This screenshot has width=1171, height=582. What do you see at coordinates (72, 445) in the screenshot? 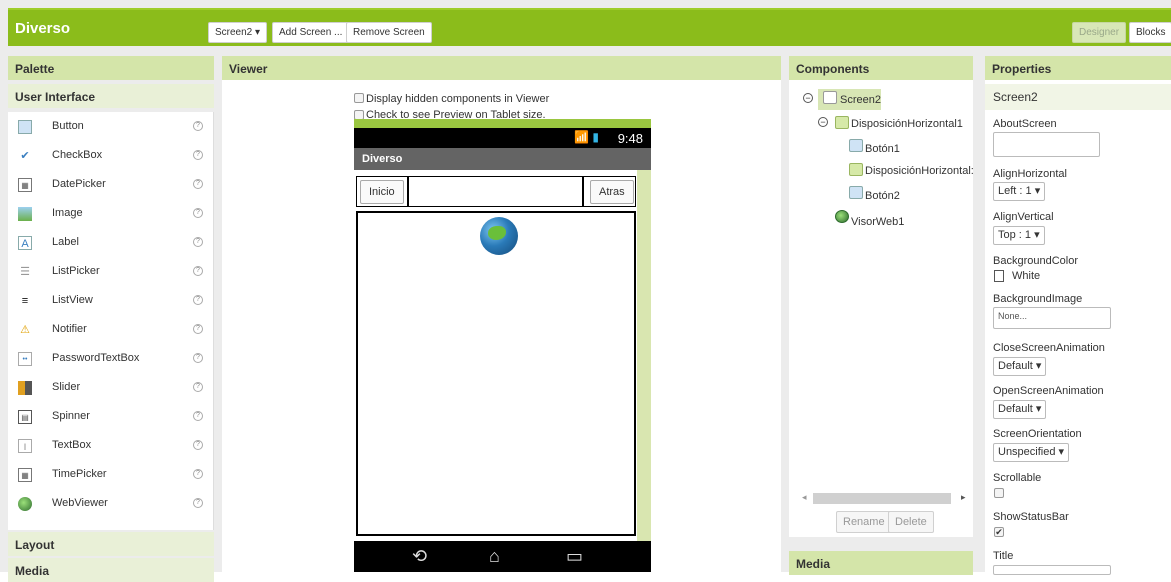
I see `palette-item-label: TextBox` at bounding box center [72, 445].